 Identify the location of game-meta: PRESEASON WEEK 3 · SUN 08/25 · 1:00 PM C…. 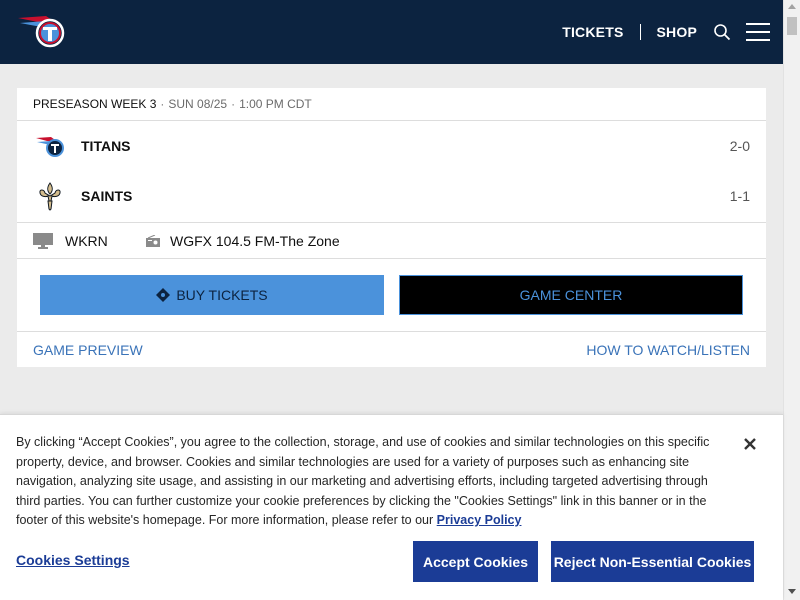
(391, 104).